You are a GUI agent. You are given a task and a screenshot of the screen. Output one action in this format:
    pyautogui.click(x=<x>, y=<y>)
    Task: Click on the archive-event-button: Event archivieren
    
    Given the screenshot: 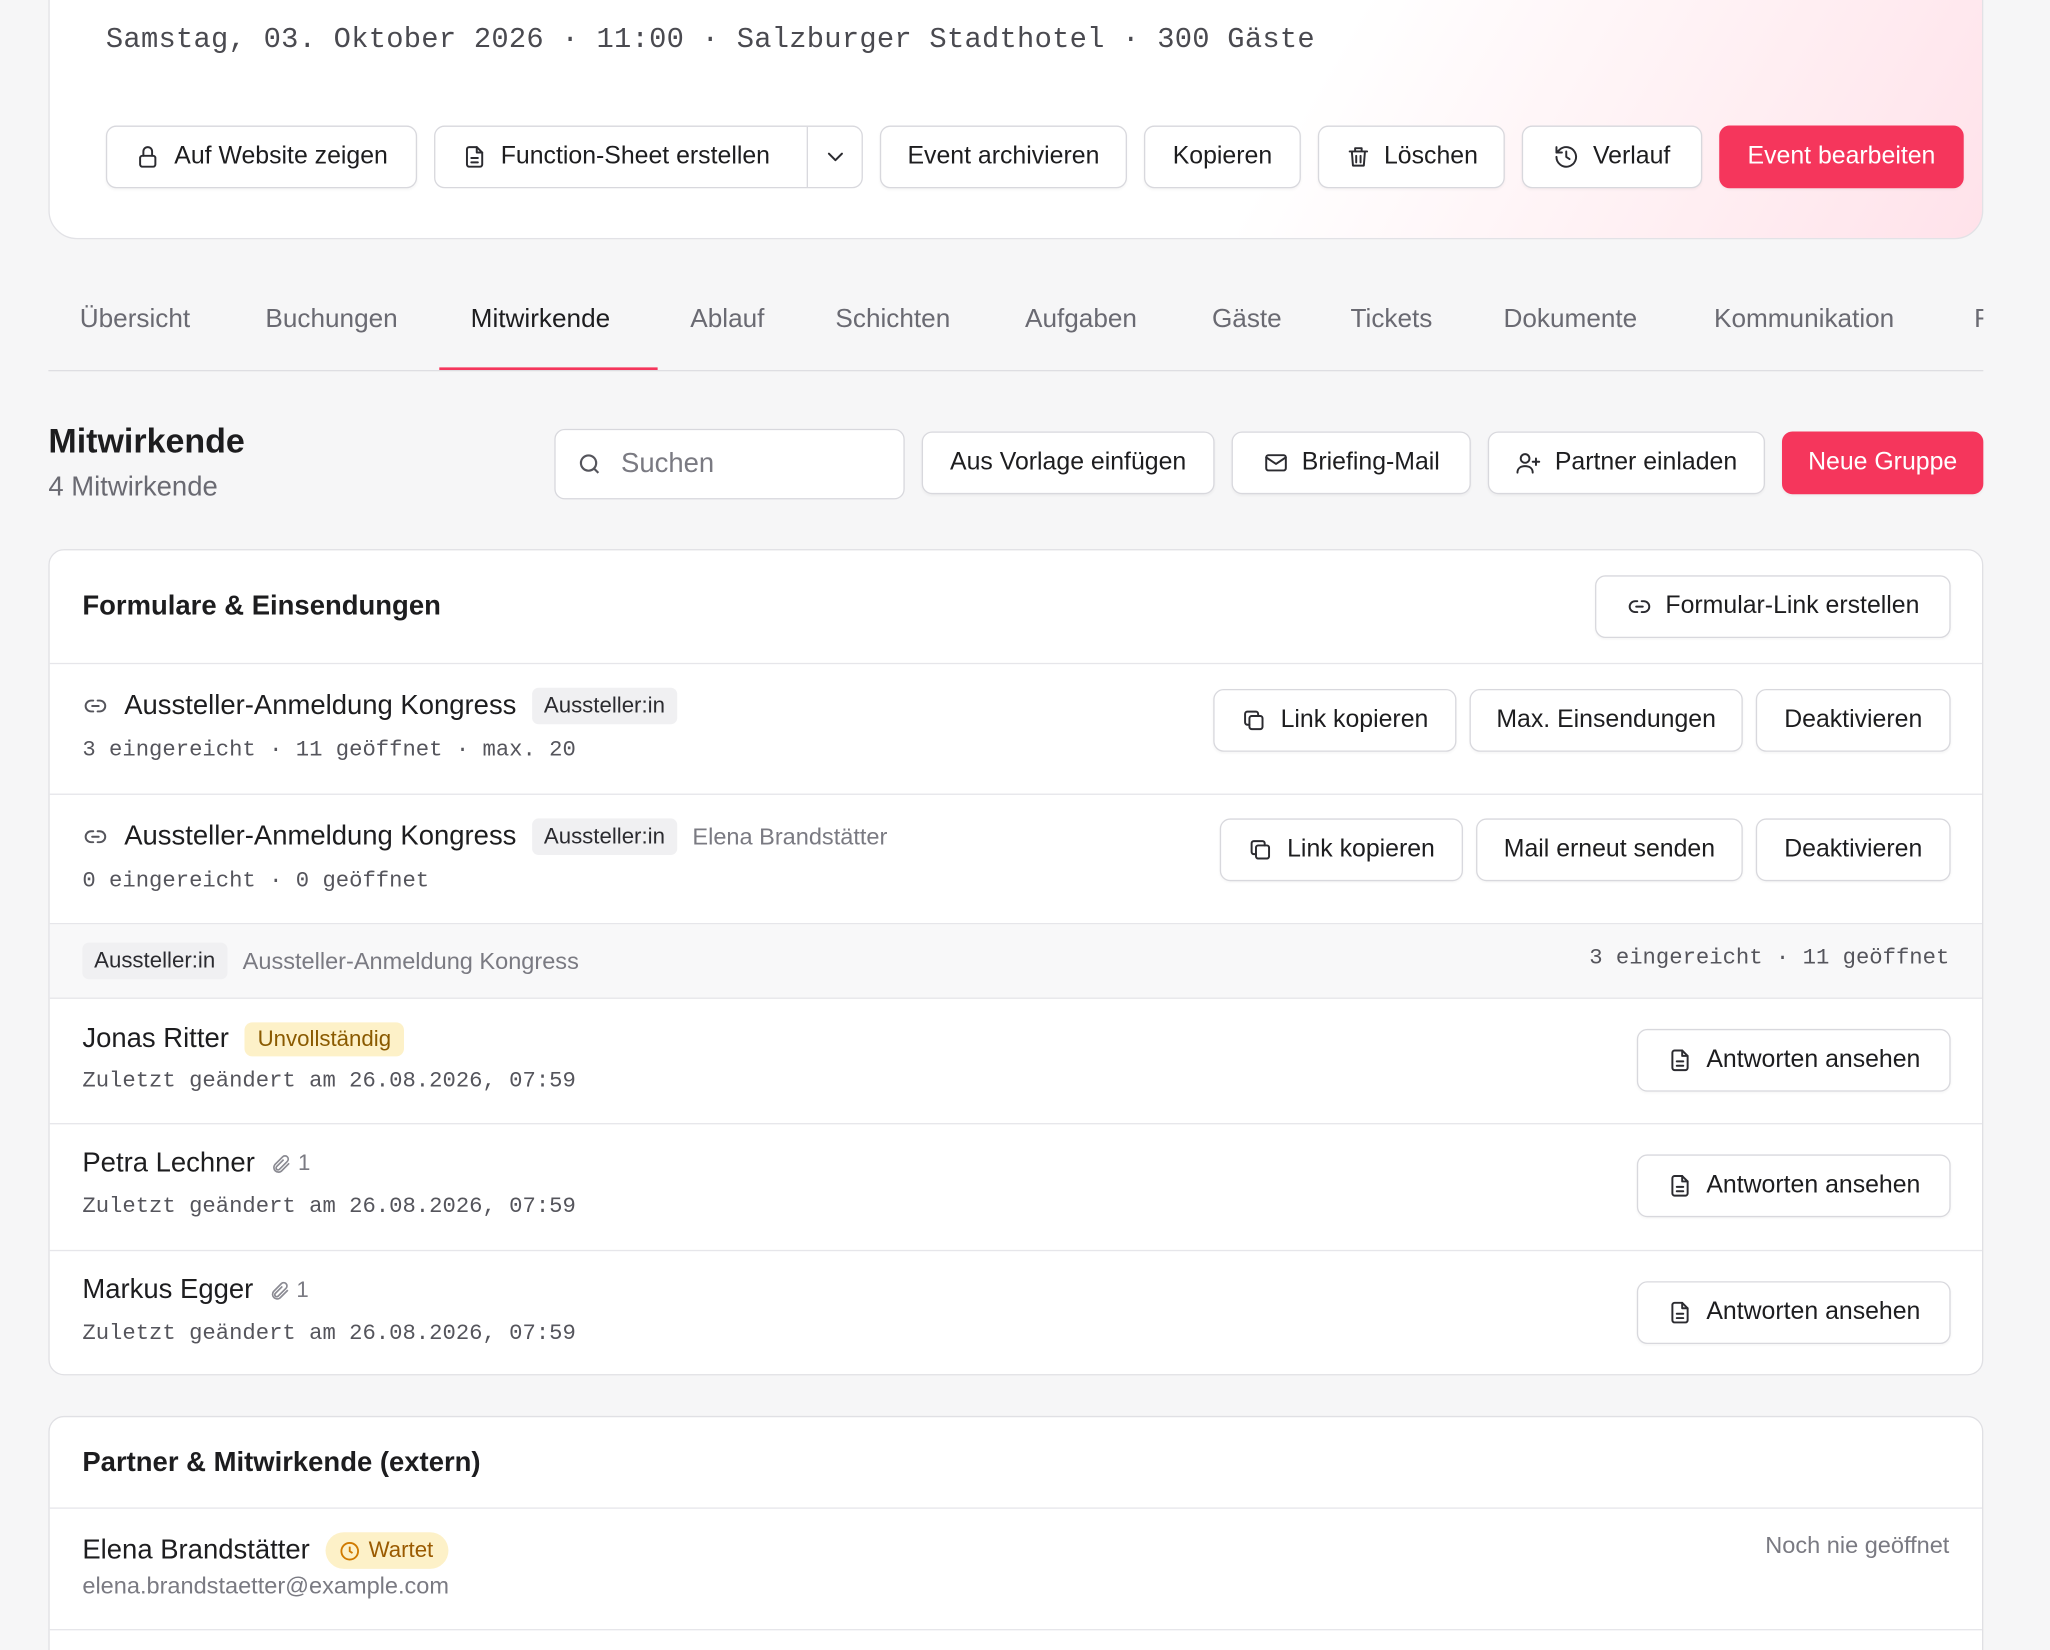 What is the action you would take?
    pyautogui.click(x=1003, y=157)
    